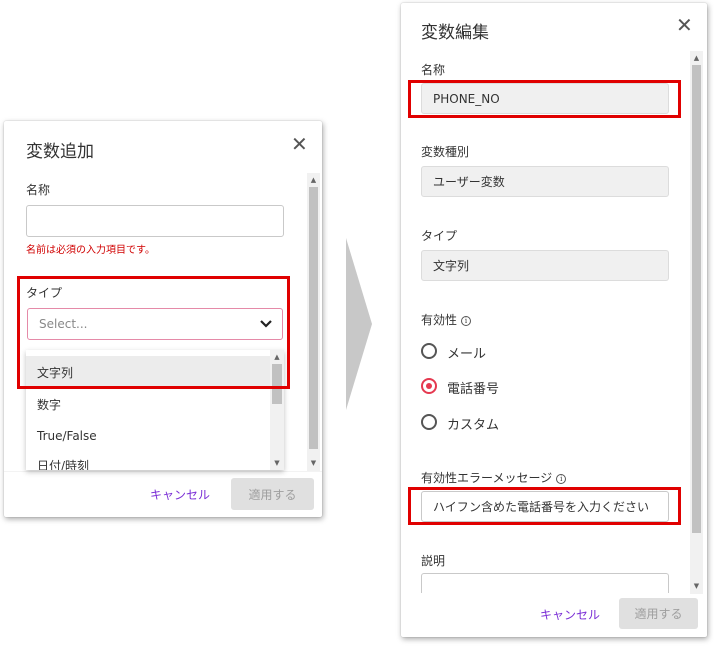 The width and height of the screenshot is (714, 646). Describe the element at coordinates (487, 478) in the screenshot. I see `validity-error-label-text: 有効性エラーメッセージ` at that location.